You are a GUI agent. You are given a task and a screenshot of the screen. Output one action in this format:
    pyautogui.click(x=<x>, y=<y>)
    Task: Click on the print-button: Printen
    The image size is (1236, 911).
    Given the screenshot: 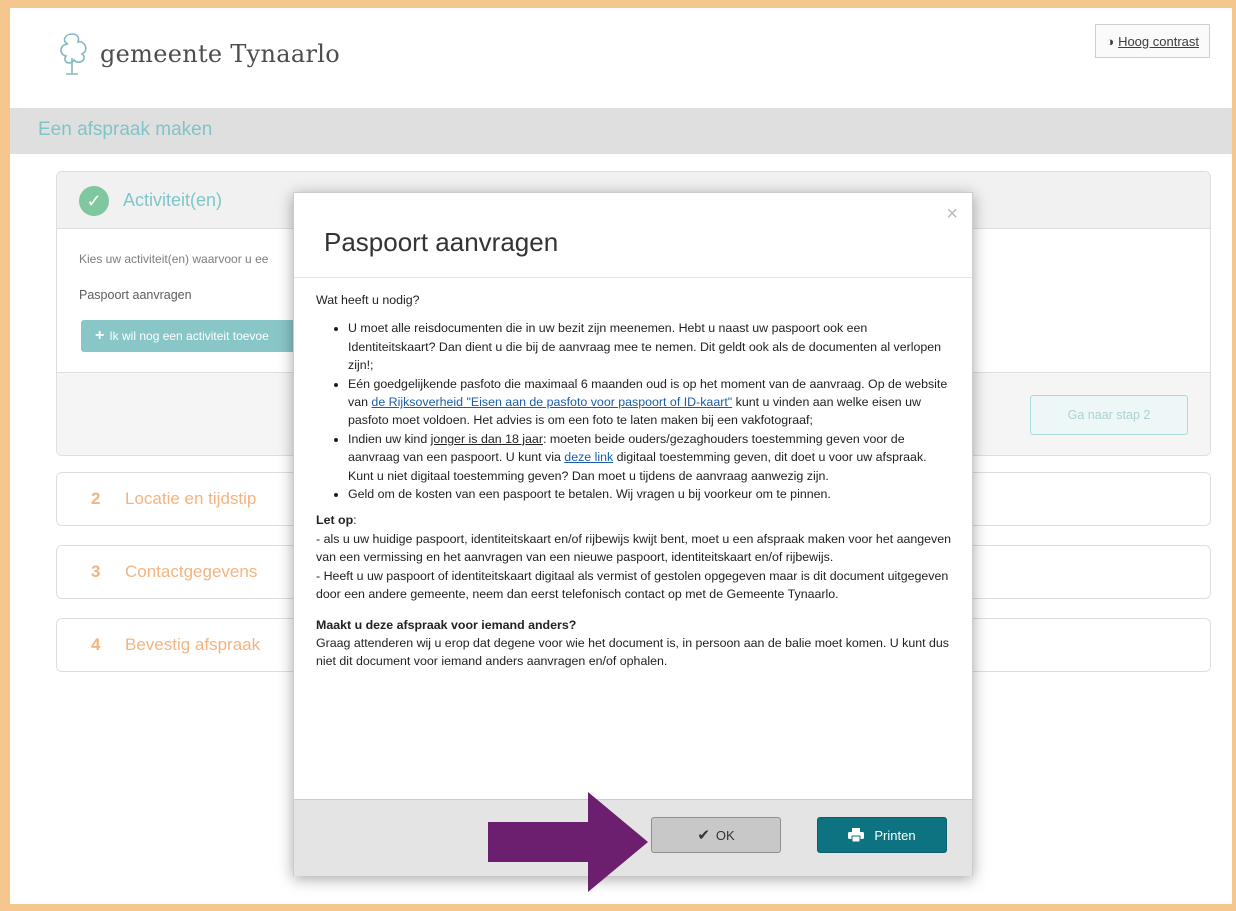 What is the action you would take?
    pyautogui.click(x=882, y=835)
    